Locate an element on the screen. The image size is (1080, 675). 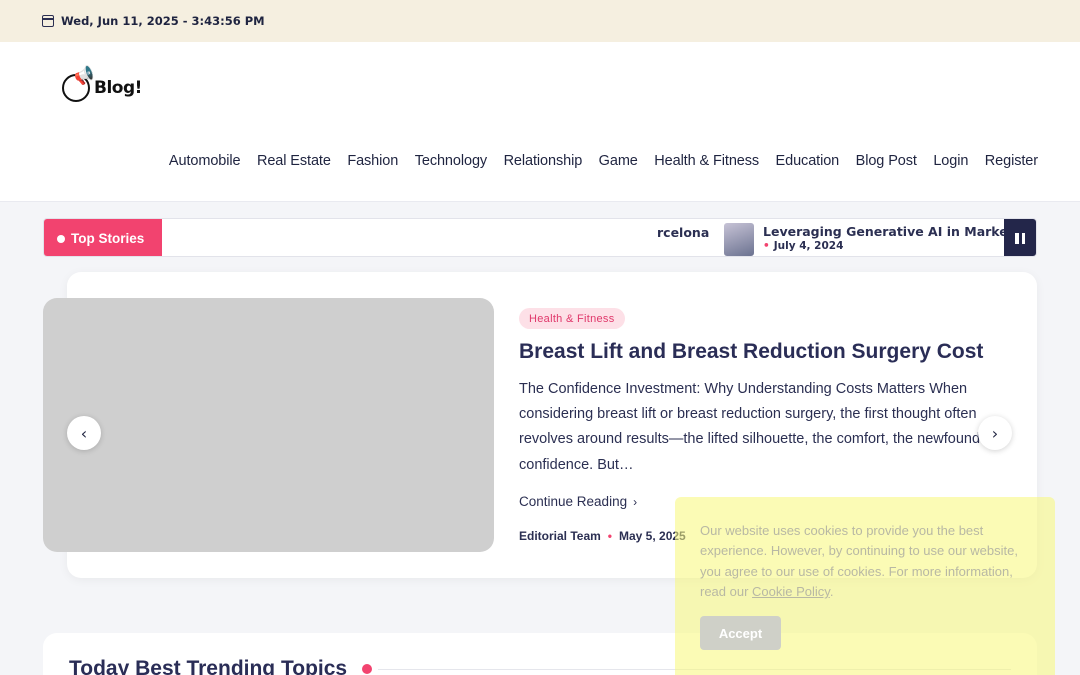
logo-text: Blog! is located at coordinates (118, 88).